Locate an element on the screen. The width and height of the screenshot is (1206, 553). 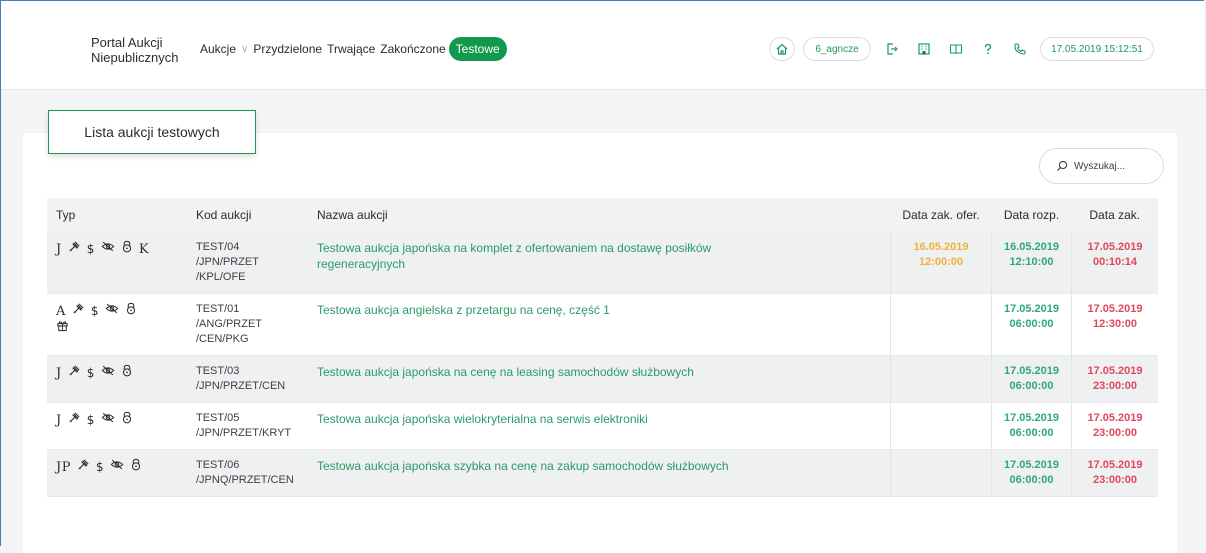
auction-code-line: TEST/01 is located at coordinates (218, 309).